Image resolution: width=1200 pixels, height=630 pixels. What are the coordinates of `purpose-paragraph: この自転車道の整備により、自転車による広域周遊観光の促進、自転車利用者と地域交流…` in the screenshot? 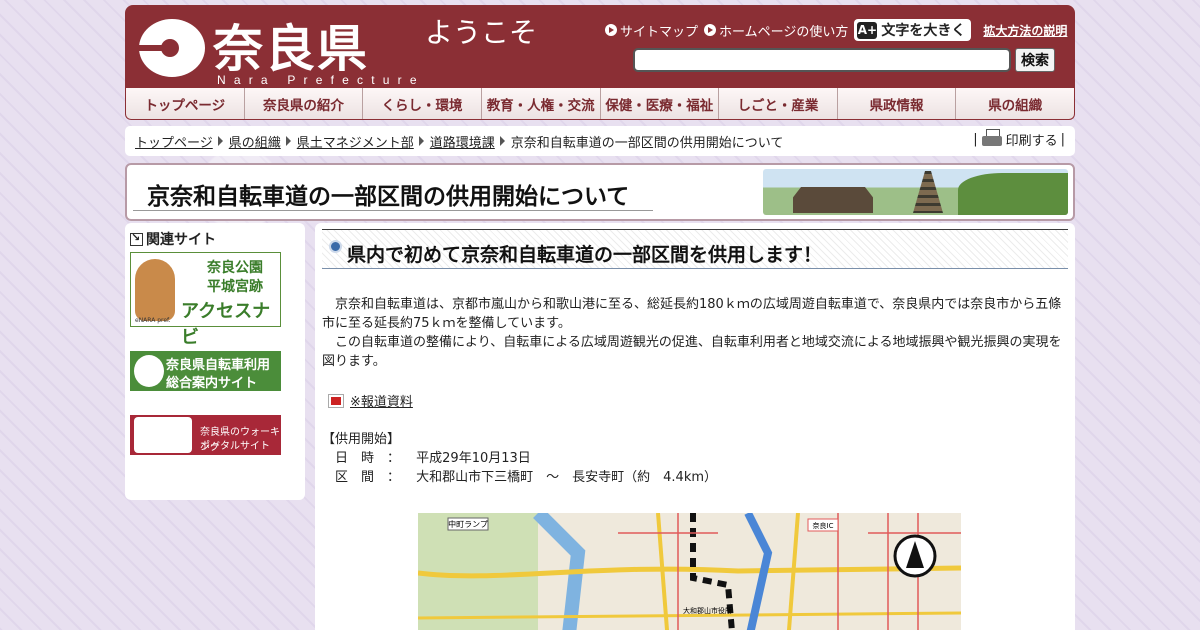 It's located at (692, 352).